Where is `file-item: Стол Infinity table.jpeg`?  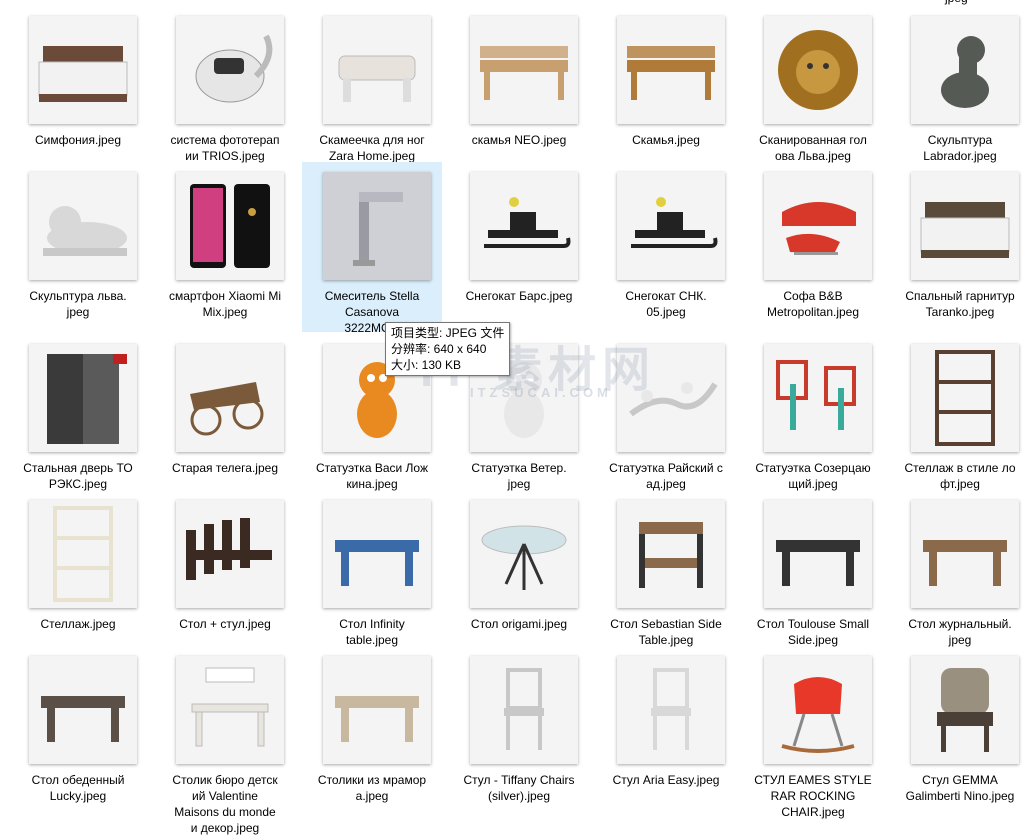
file-item: Стол Infinity table.jpeg is located at coordinates (372, 569).